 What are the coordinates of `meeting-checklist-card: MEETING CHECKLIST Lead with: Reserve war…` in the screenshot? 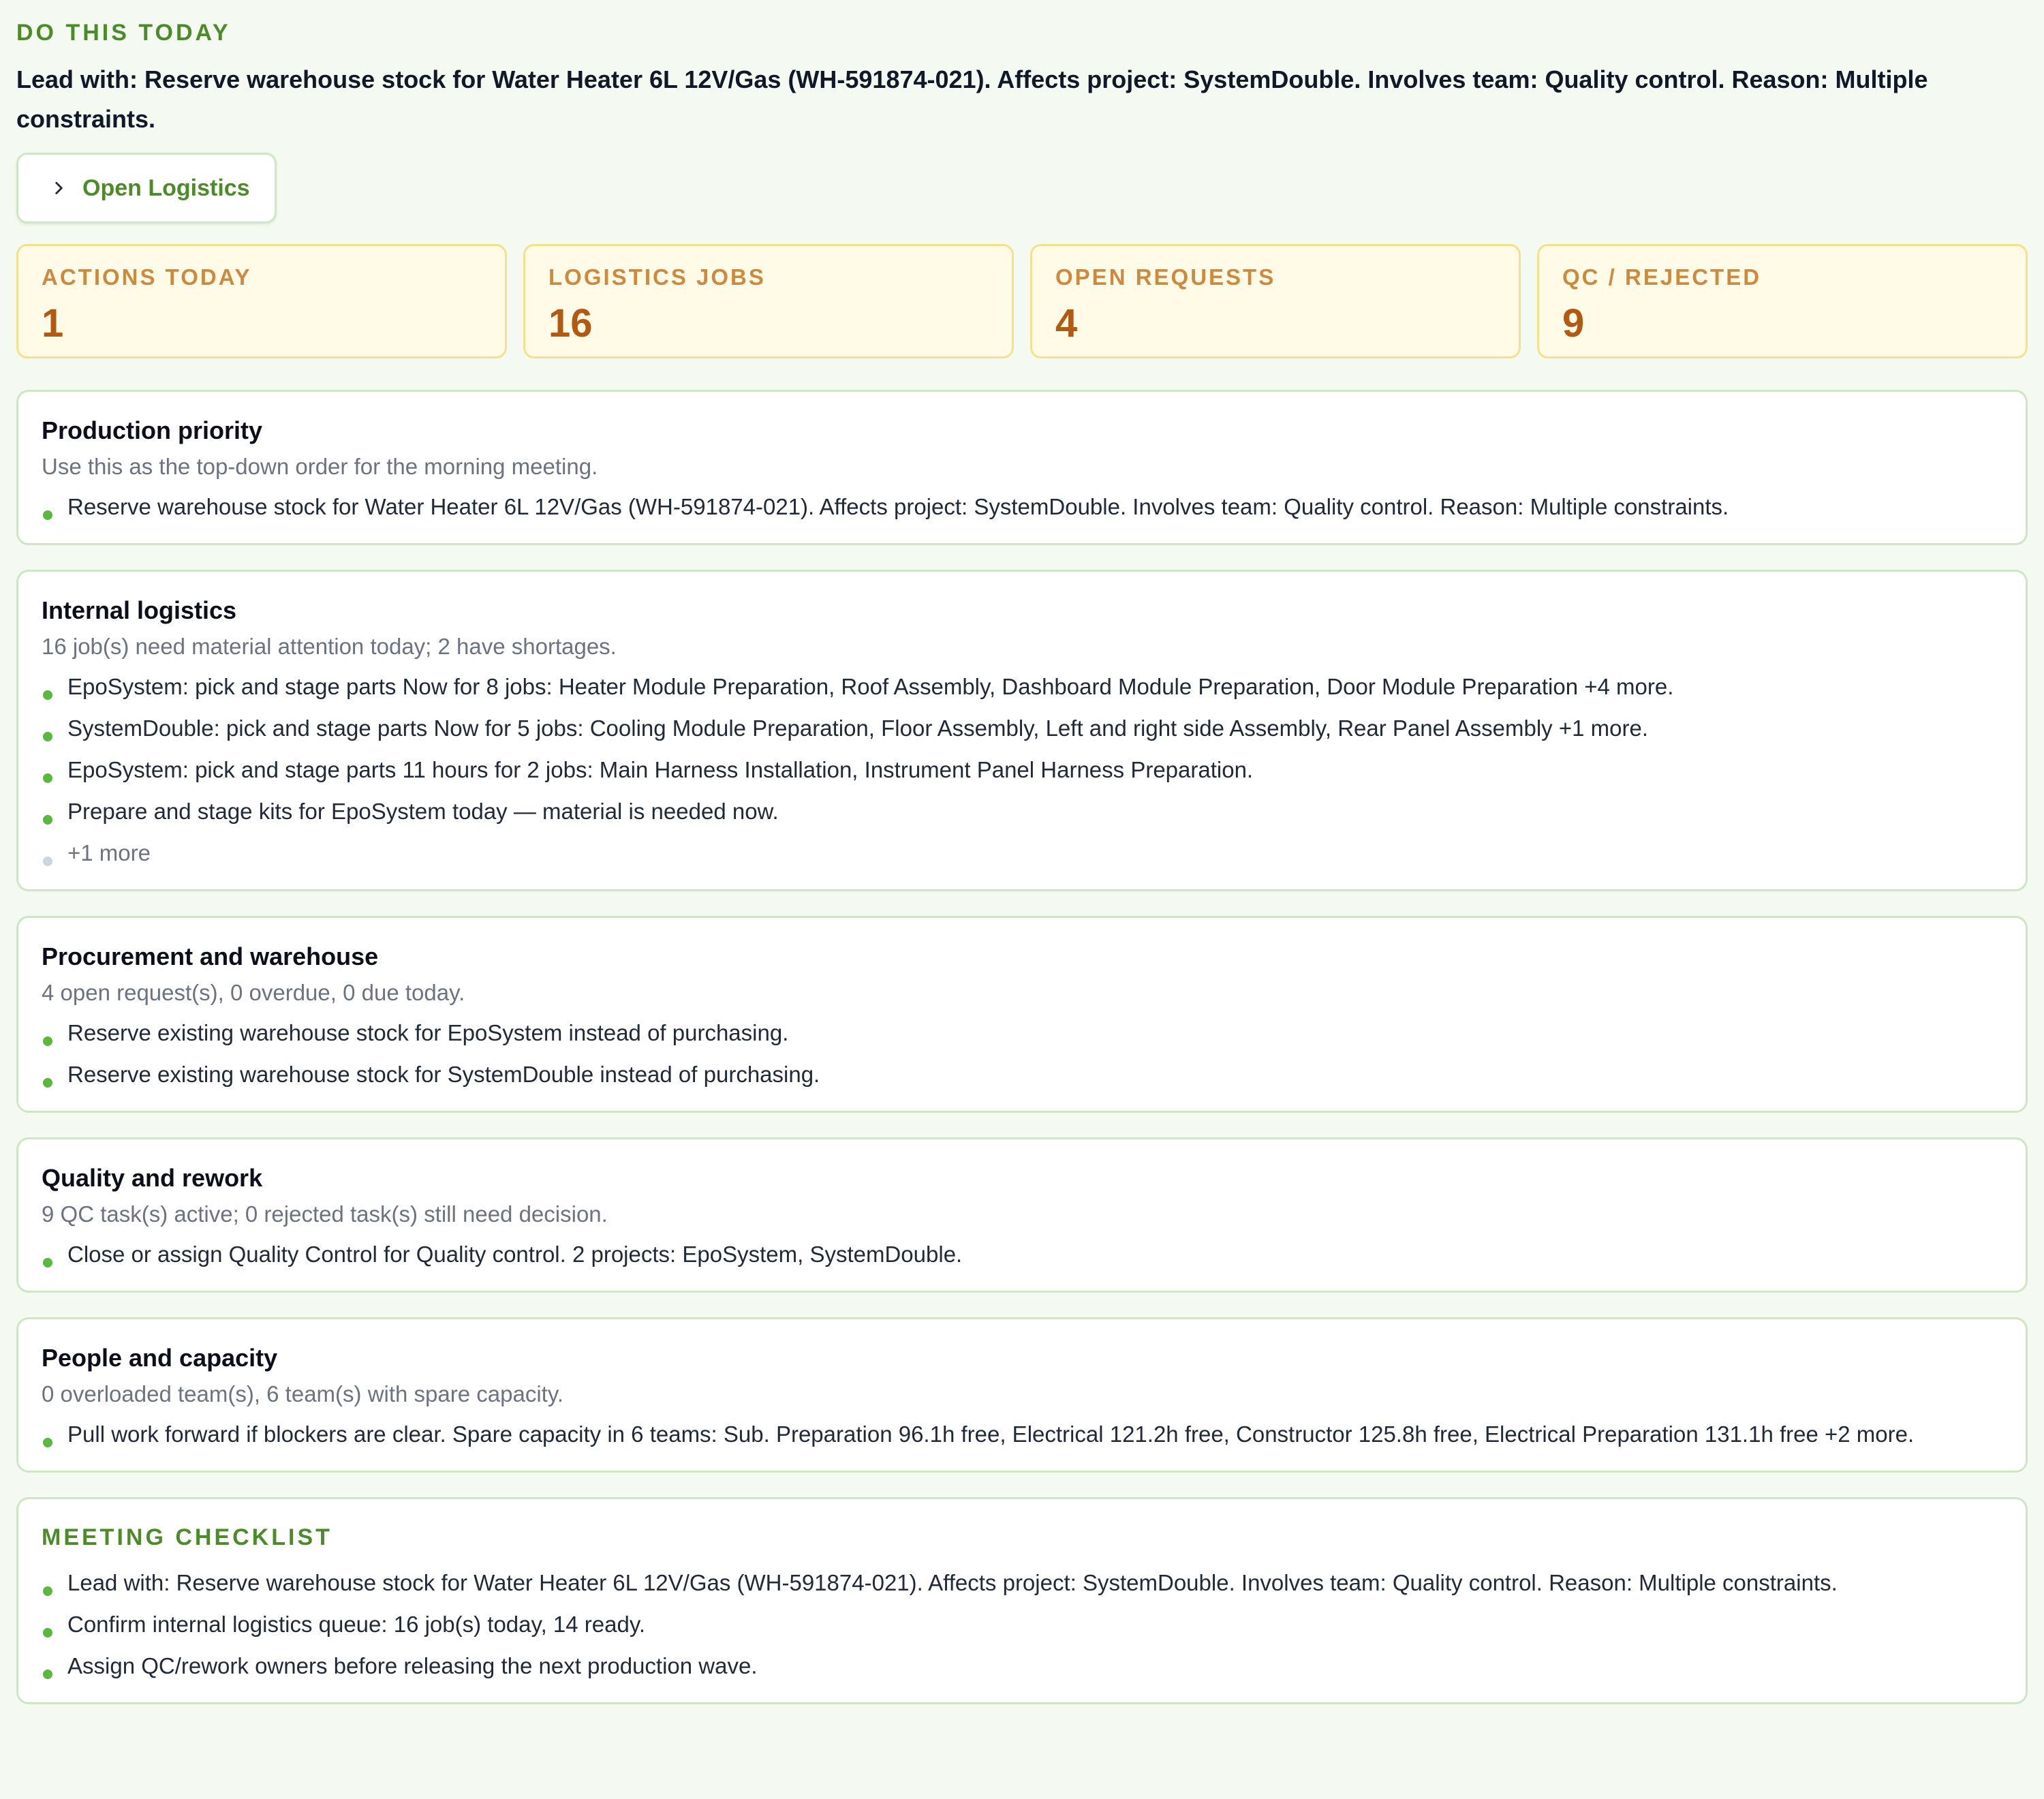 It's located at (1022, 1600).